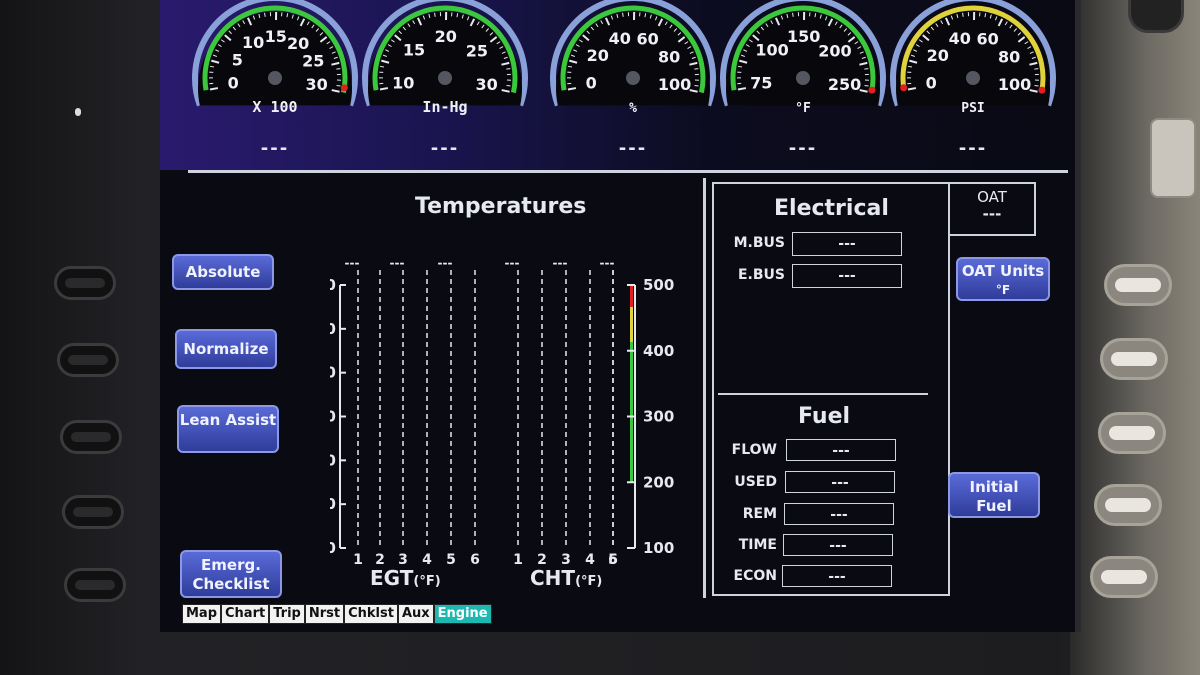 The height and width of the screenshot is (675, 1200). Describe the element at coordinates (761, 82) in the screenshot. I see `gauge-tick-label: 75` at that location.